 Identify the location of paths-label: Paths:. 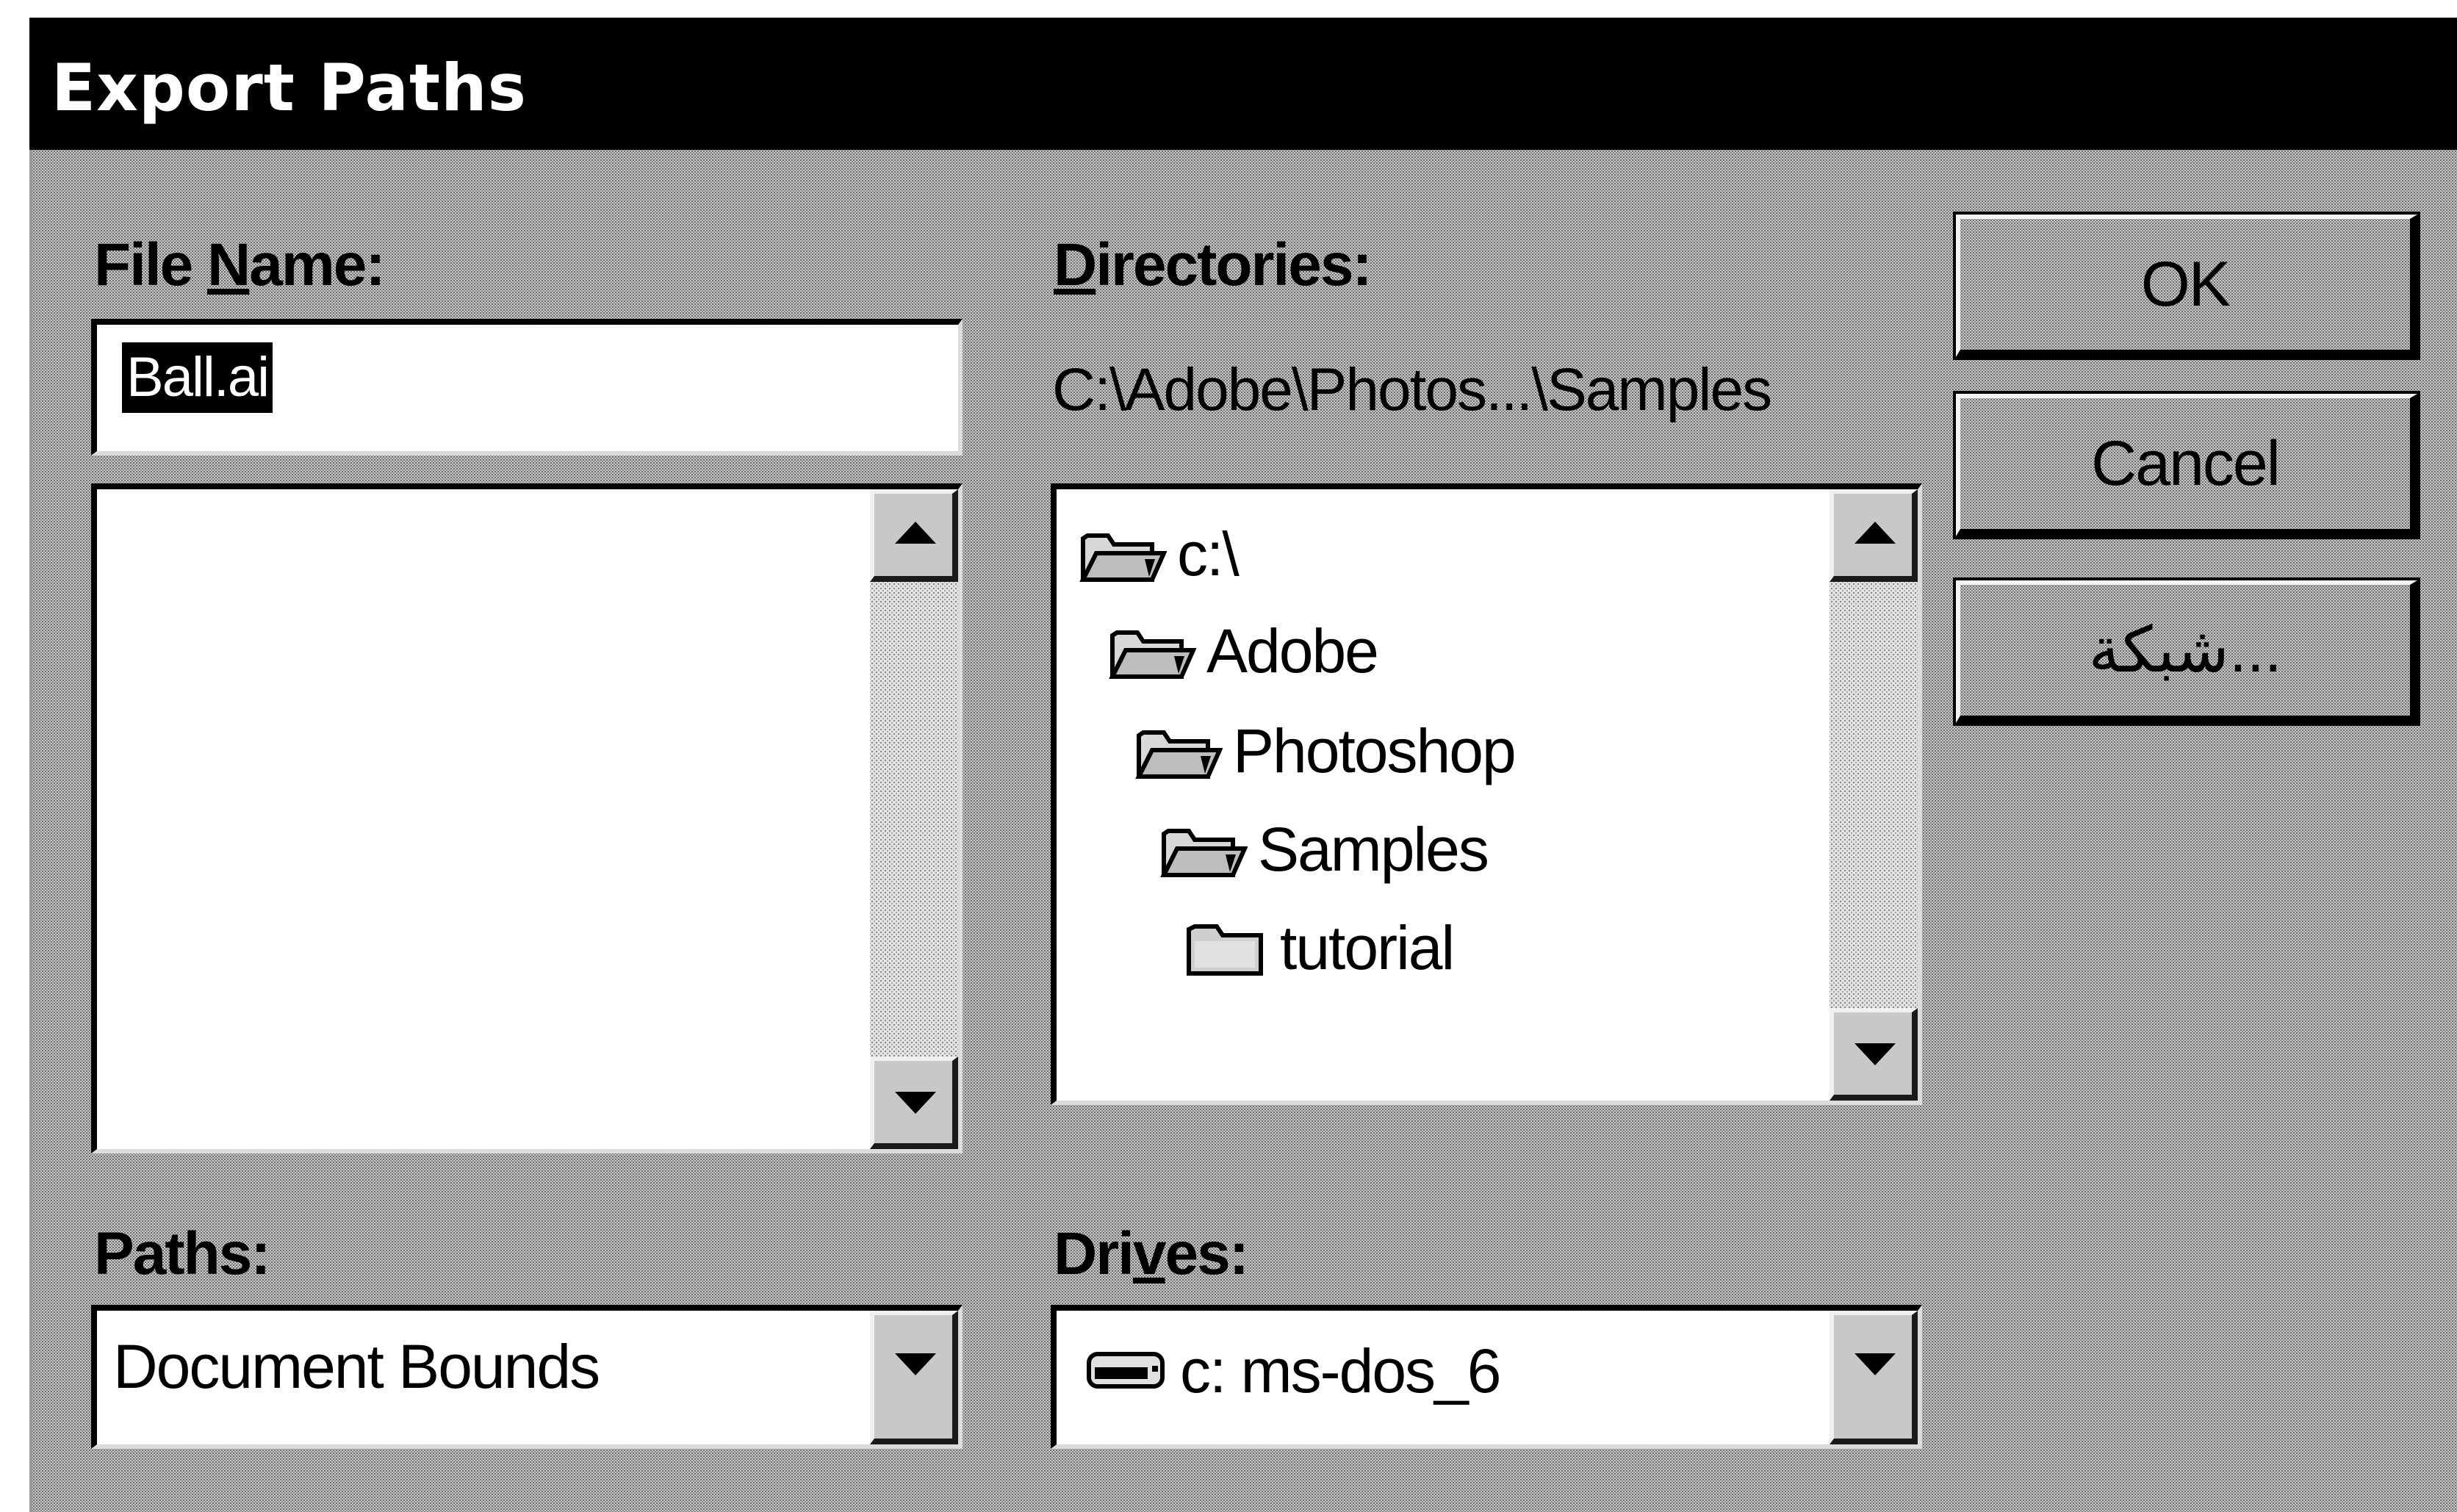
(182, 1253).